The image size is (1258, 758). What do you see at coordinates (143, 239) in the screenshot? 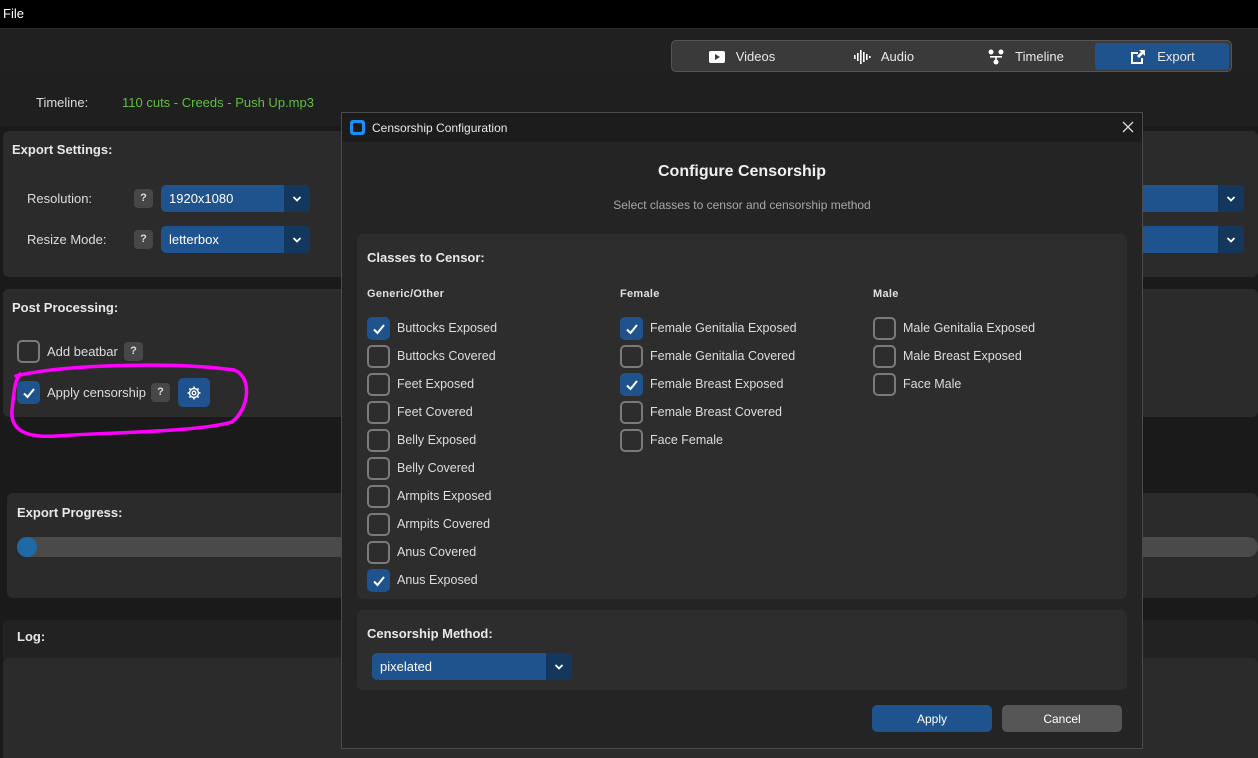
I see `resize-mode-help-button: ?` at bounding box center [143, 239].